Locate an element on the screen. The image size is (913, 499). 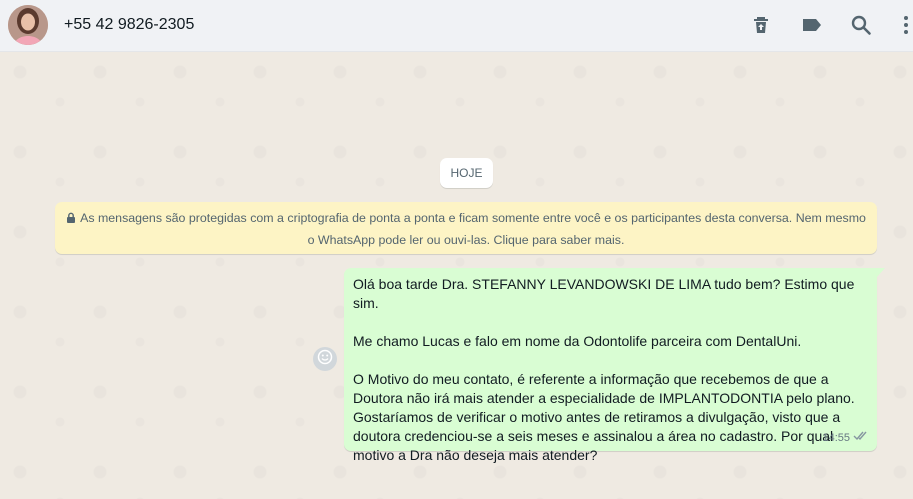
search-icon is located at coordinates (861, 25).